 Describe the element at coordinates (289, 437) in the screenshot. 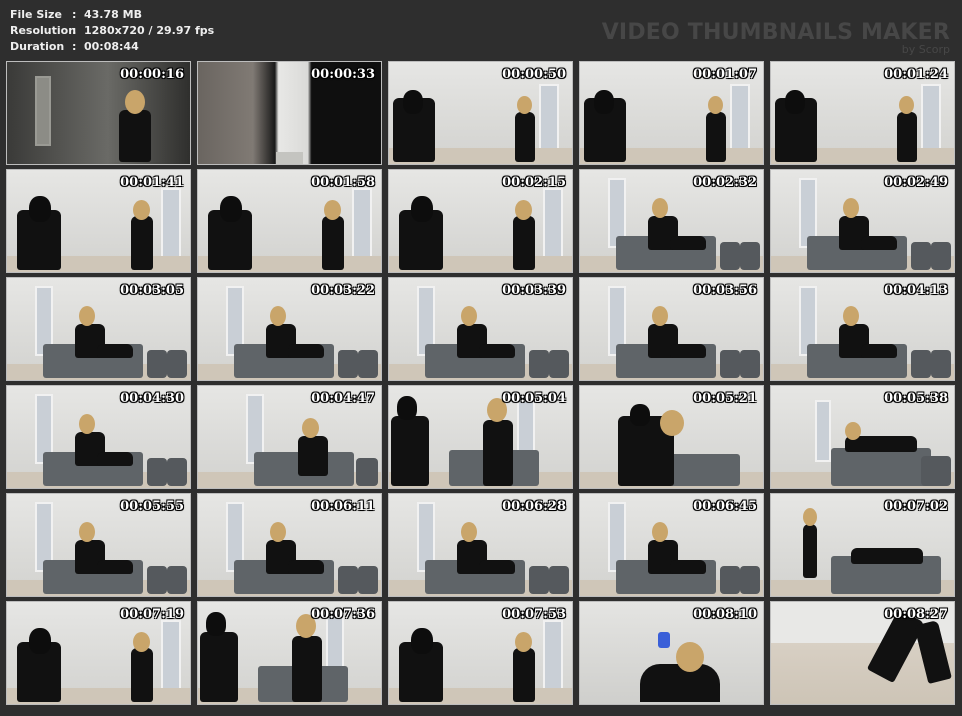

I see `thumbnail-frame: 00:04:47` at that location.